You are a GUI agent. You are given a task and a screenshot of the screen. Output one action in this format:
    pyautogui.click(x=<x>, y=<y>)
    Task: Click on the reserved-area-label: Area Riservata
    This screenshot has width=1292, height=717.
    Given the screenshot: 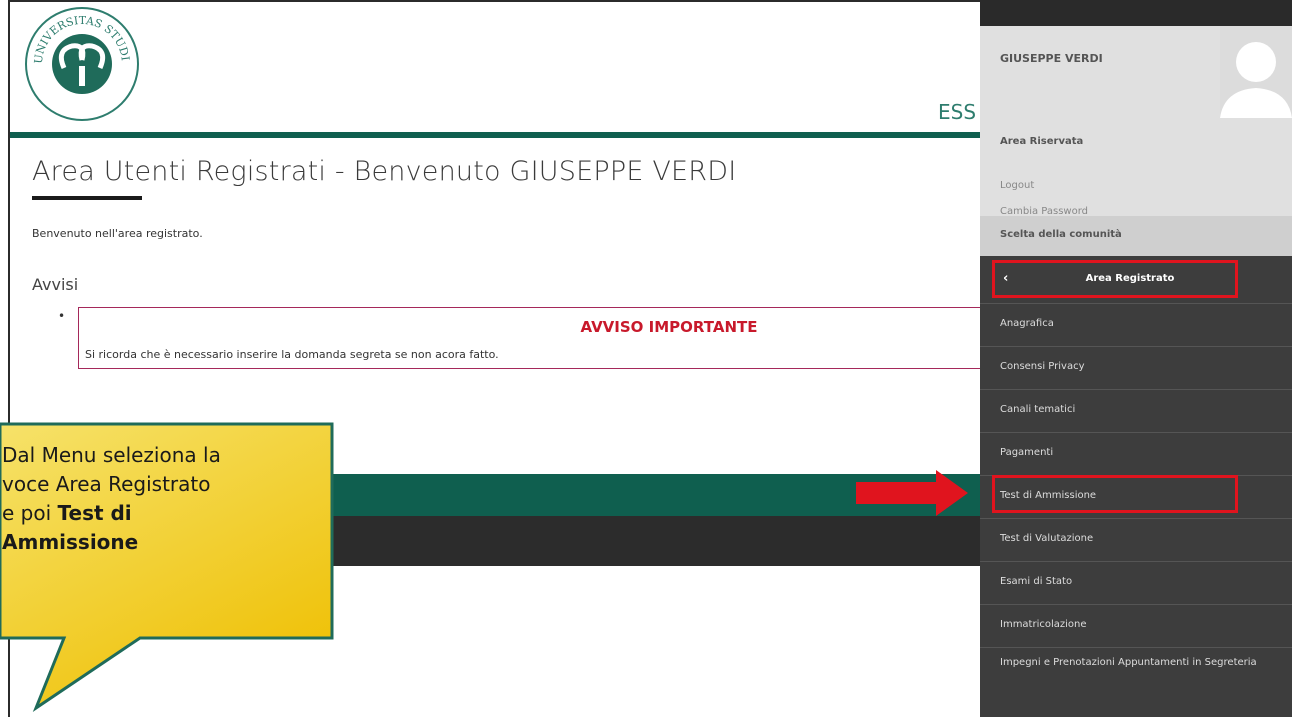 What is the action you would take?
    pyautogui.click(x=1042, y=141)
    